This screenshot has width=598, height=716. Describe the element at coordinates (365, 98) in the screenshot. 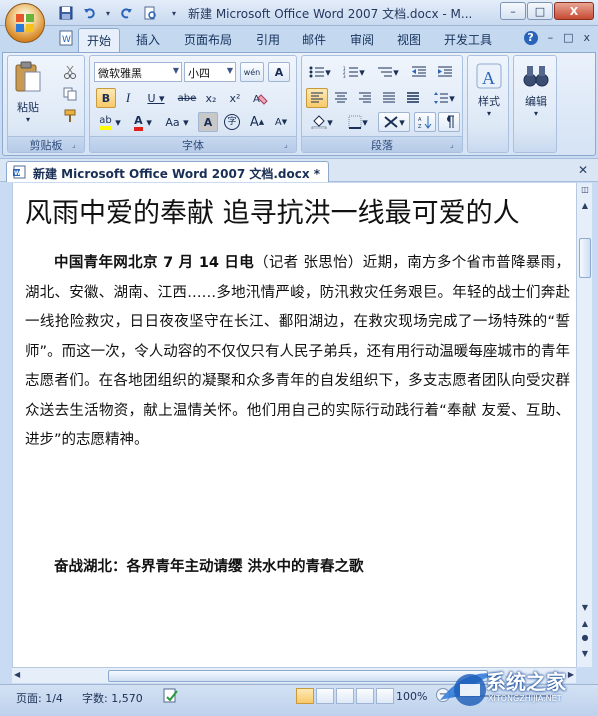

I see `align-right-icon` at that location.